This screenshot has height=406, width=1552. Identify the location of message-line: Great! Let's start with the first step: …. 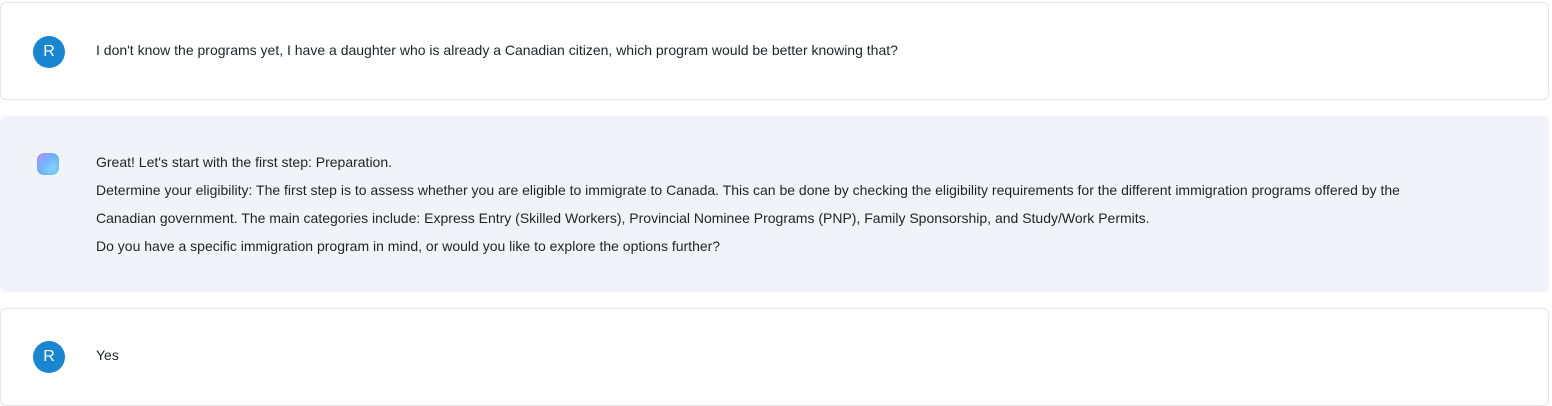
(244, 162).